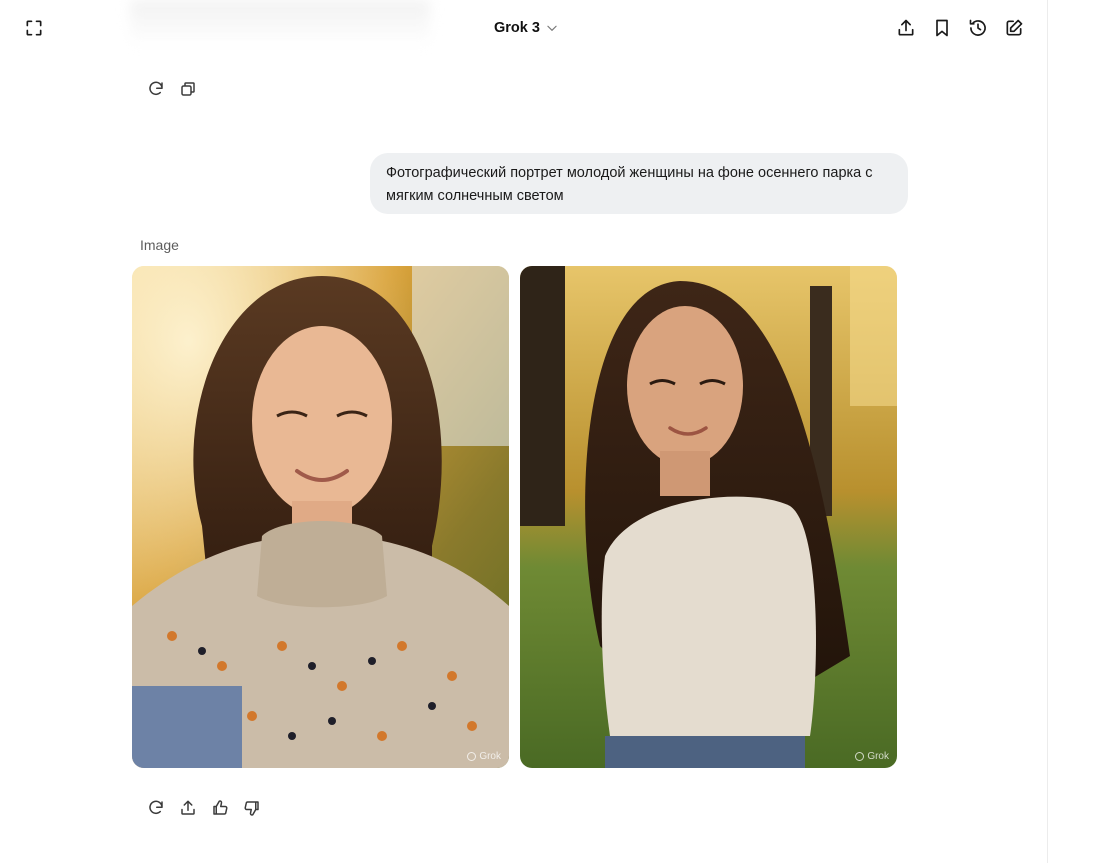 The height and width of the screenshot is (863, 1094). I want to click on fullscreen-button, so click(34, 28).